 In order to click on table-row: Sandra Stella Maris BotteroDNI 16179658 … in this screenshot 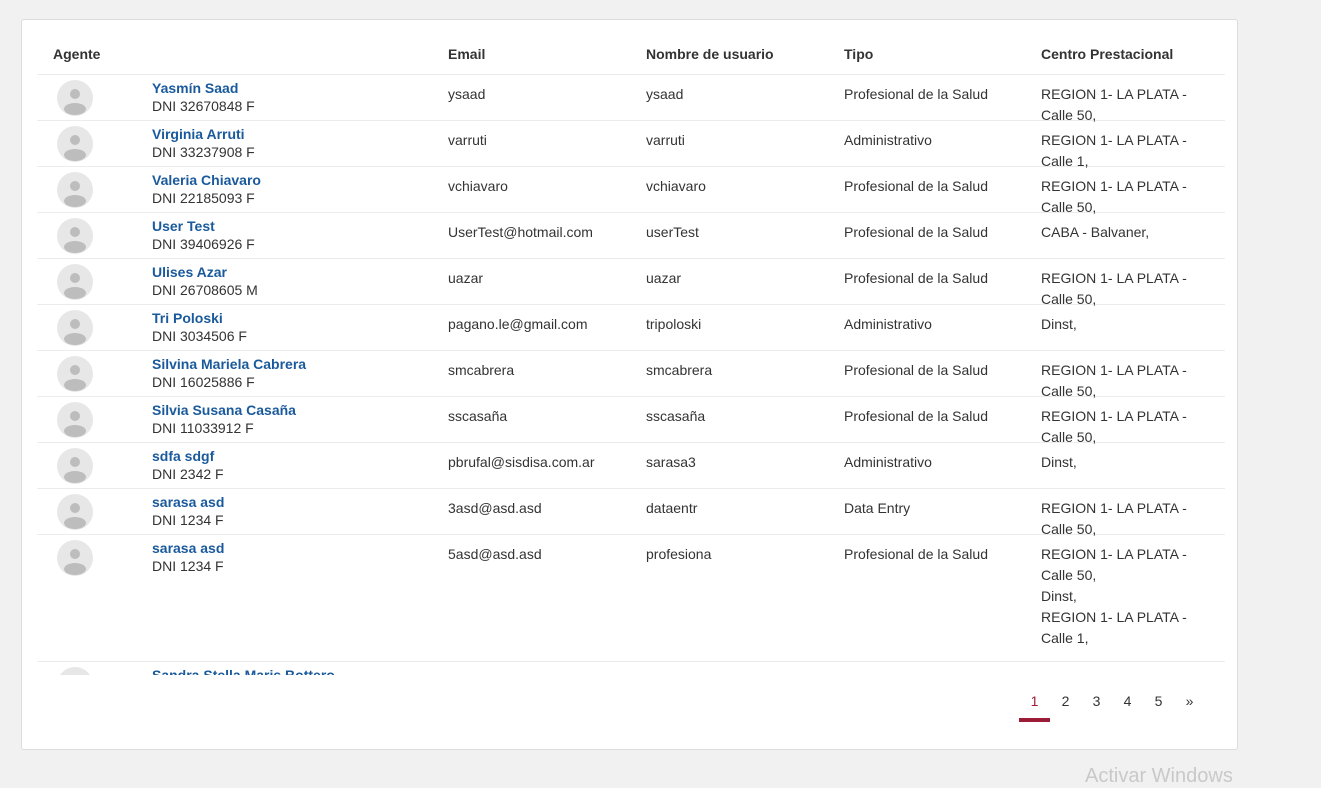, I will do `click(631, 668)`.